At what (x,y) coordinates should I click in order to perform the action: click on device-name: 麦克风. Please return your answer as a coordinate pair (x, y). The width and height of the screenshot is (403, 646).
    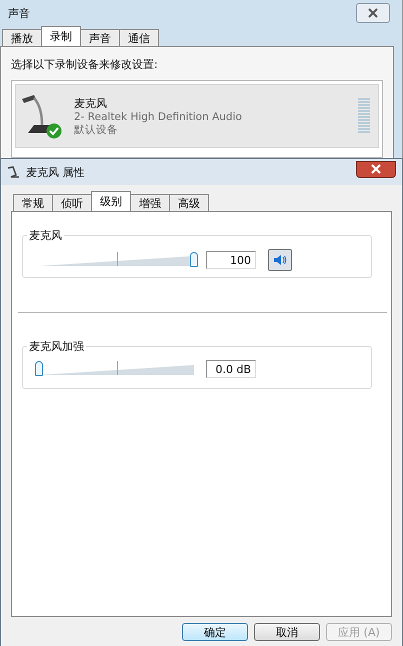
    Looking at the image, I should click on (91, 103).